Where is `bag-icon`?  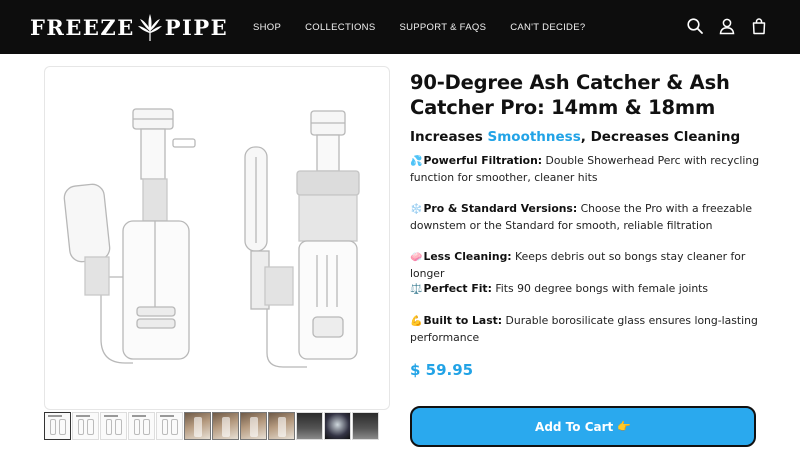
bag-icon is located at coordinates (759, 26).